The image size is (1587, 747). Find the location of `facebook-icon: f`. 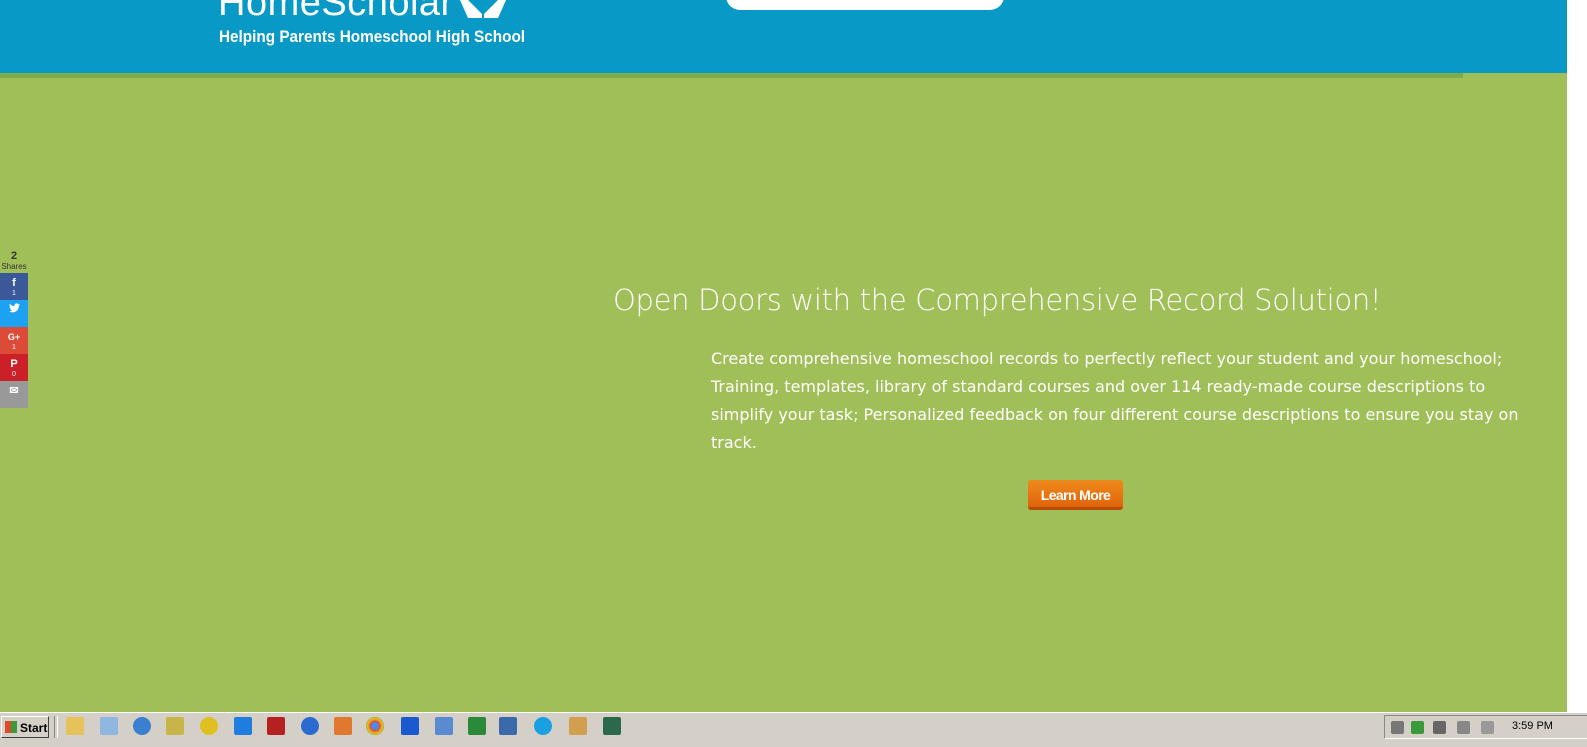

facebook-icon: f is located at coordinates (14, 283).